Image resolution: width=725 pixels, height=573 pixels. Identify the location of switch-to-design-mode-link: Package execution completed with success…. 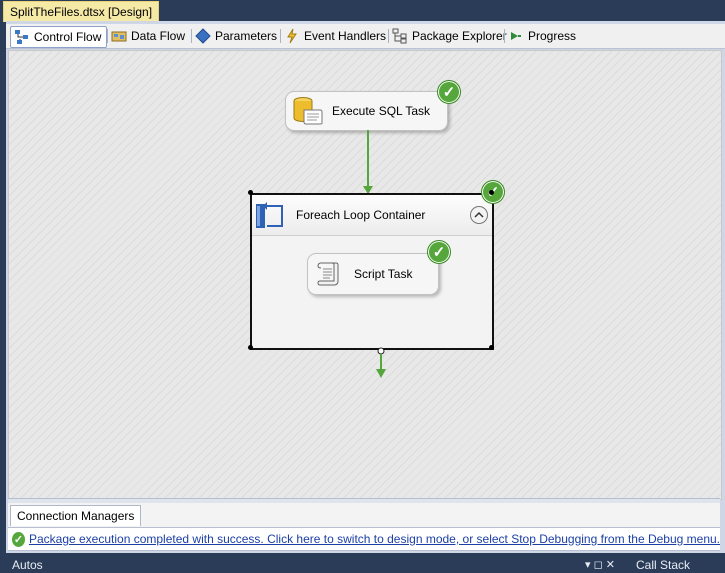
(374, 539).